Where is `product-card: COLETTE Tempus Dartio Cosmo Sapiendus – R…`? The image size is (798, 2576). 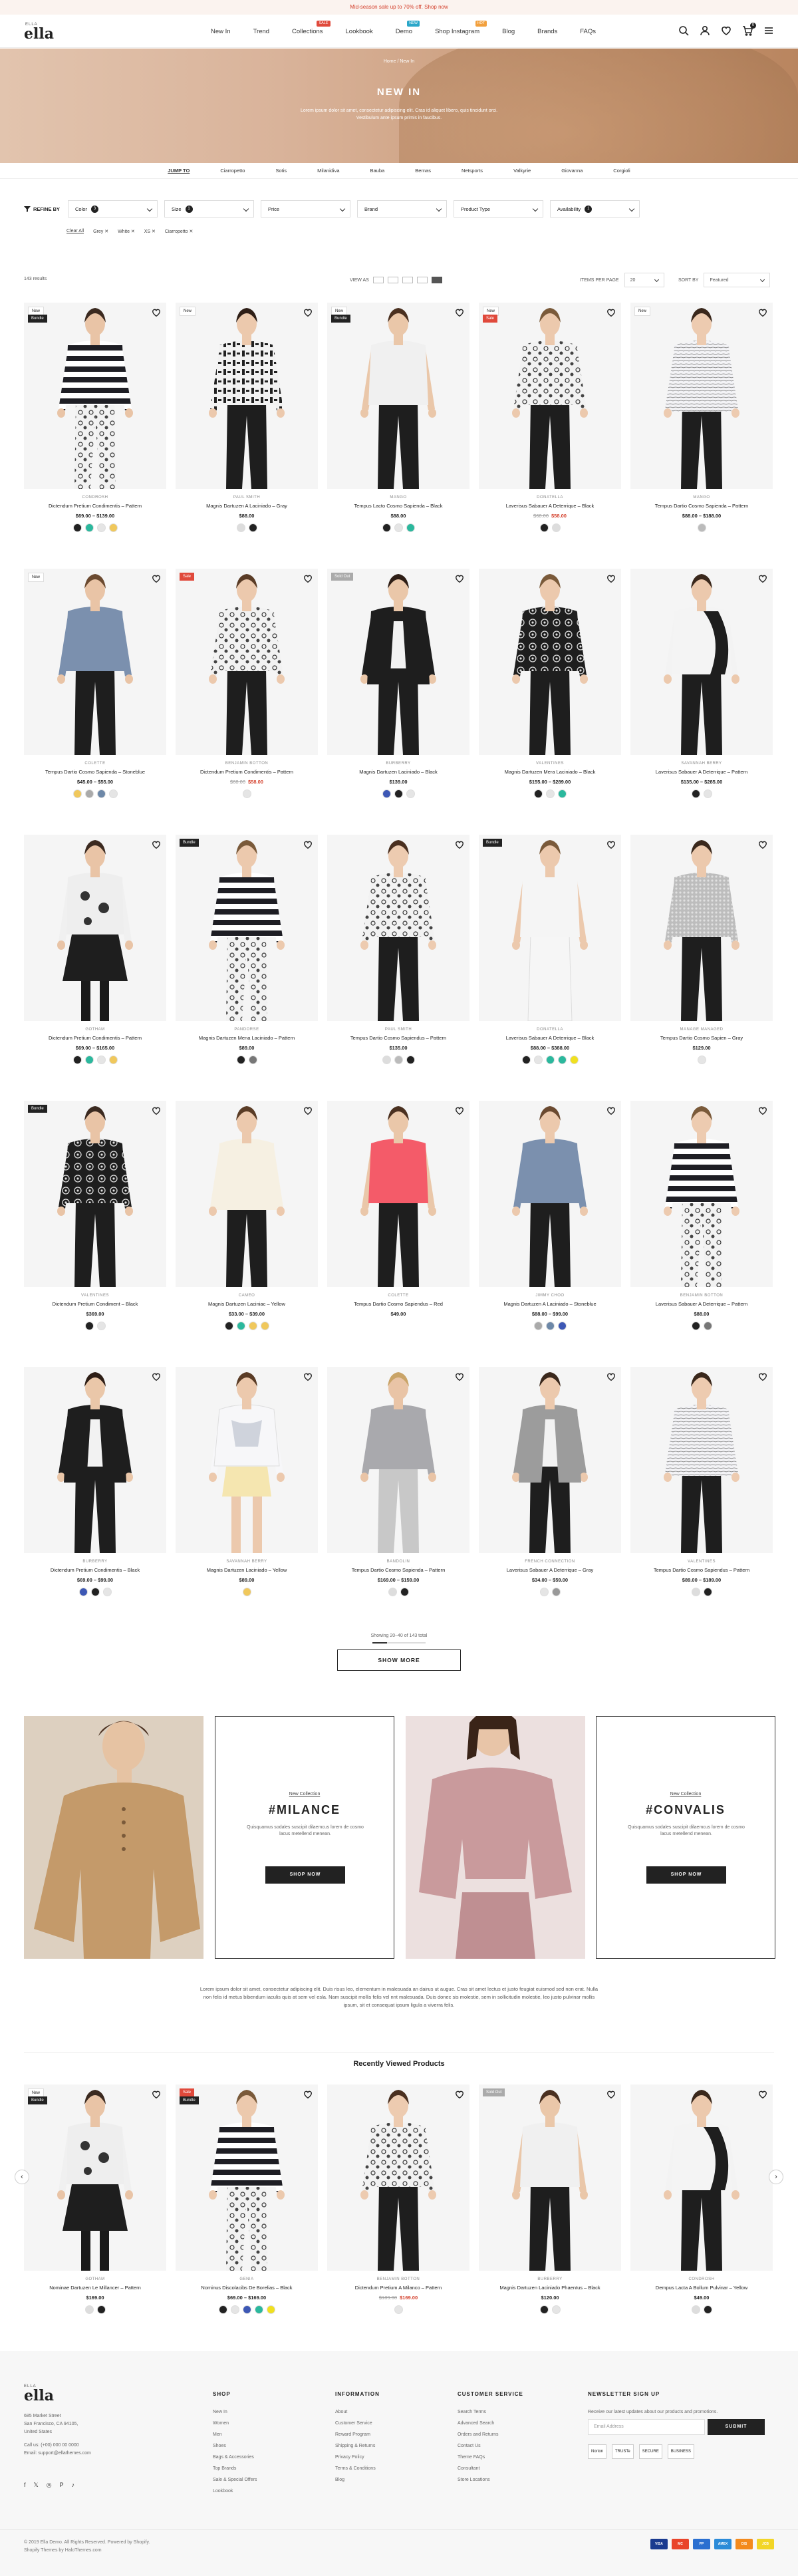
product-card: COLETTE Tempus Dartio Cosmo Sapiendus – R… is located at coordinates (398, 1211).